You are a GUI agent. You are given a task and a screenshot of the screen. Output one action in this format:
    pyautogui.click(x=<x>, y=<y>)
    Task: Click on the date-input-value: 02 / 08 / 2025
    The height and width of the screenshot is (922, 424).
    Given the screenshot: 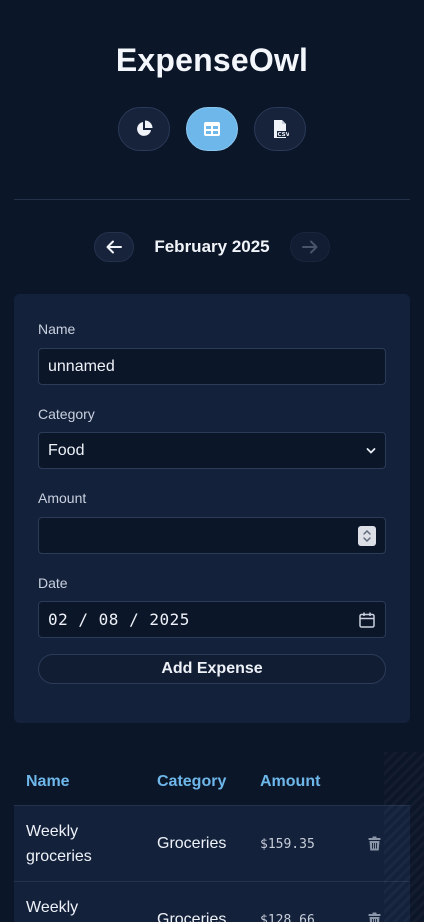 What is the action you would take?
    pyautogui.click(x=119, y=619)
    